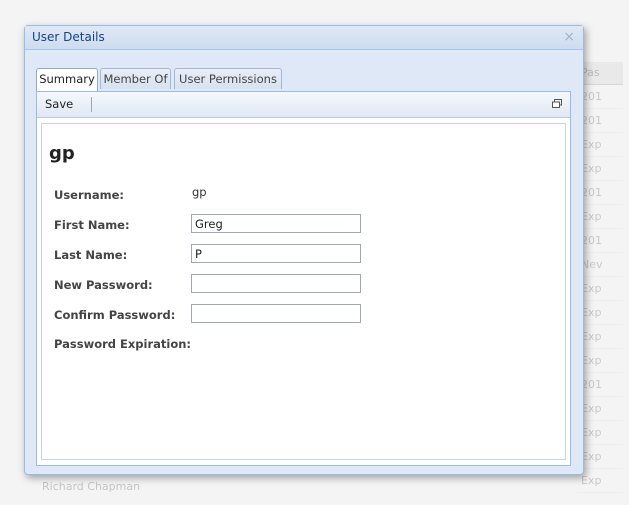 This screenshot has height=505, width=629. What do you see at coordinates (67, 79) in the screenshot?
I see `tab-summary: Summary` at bounding box center [67, 79].